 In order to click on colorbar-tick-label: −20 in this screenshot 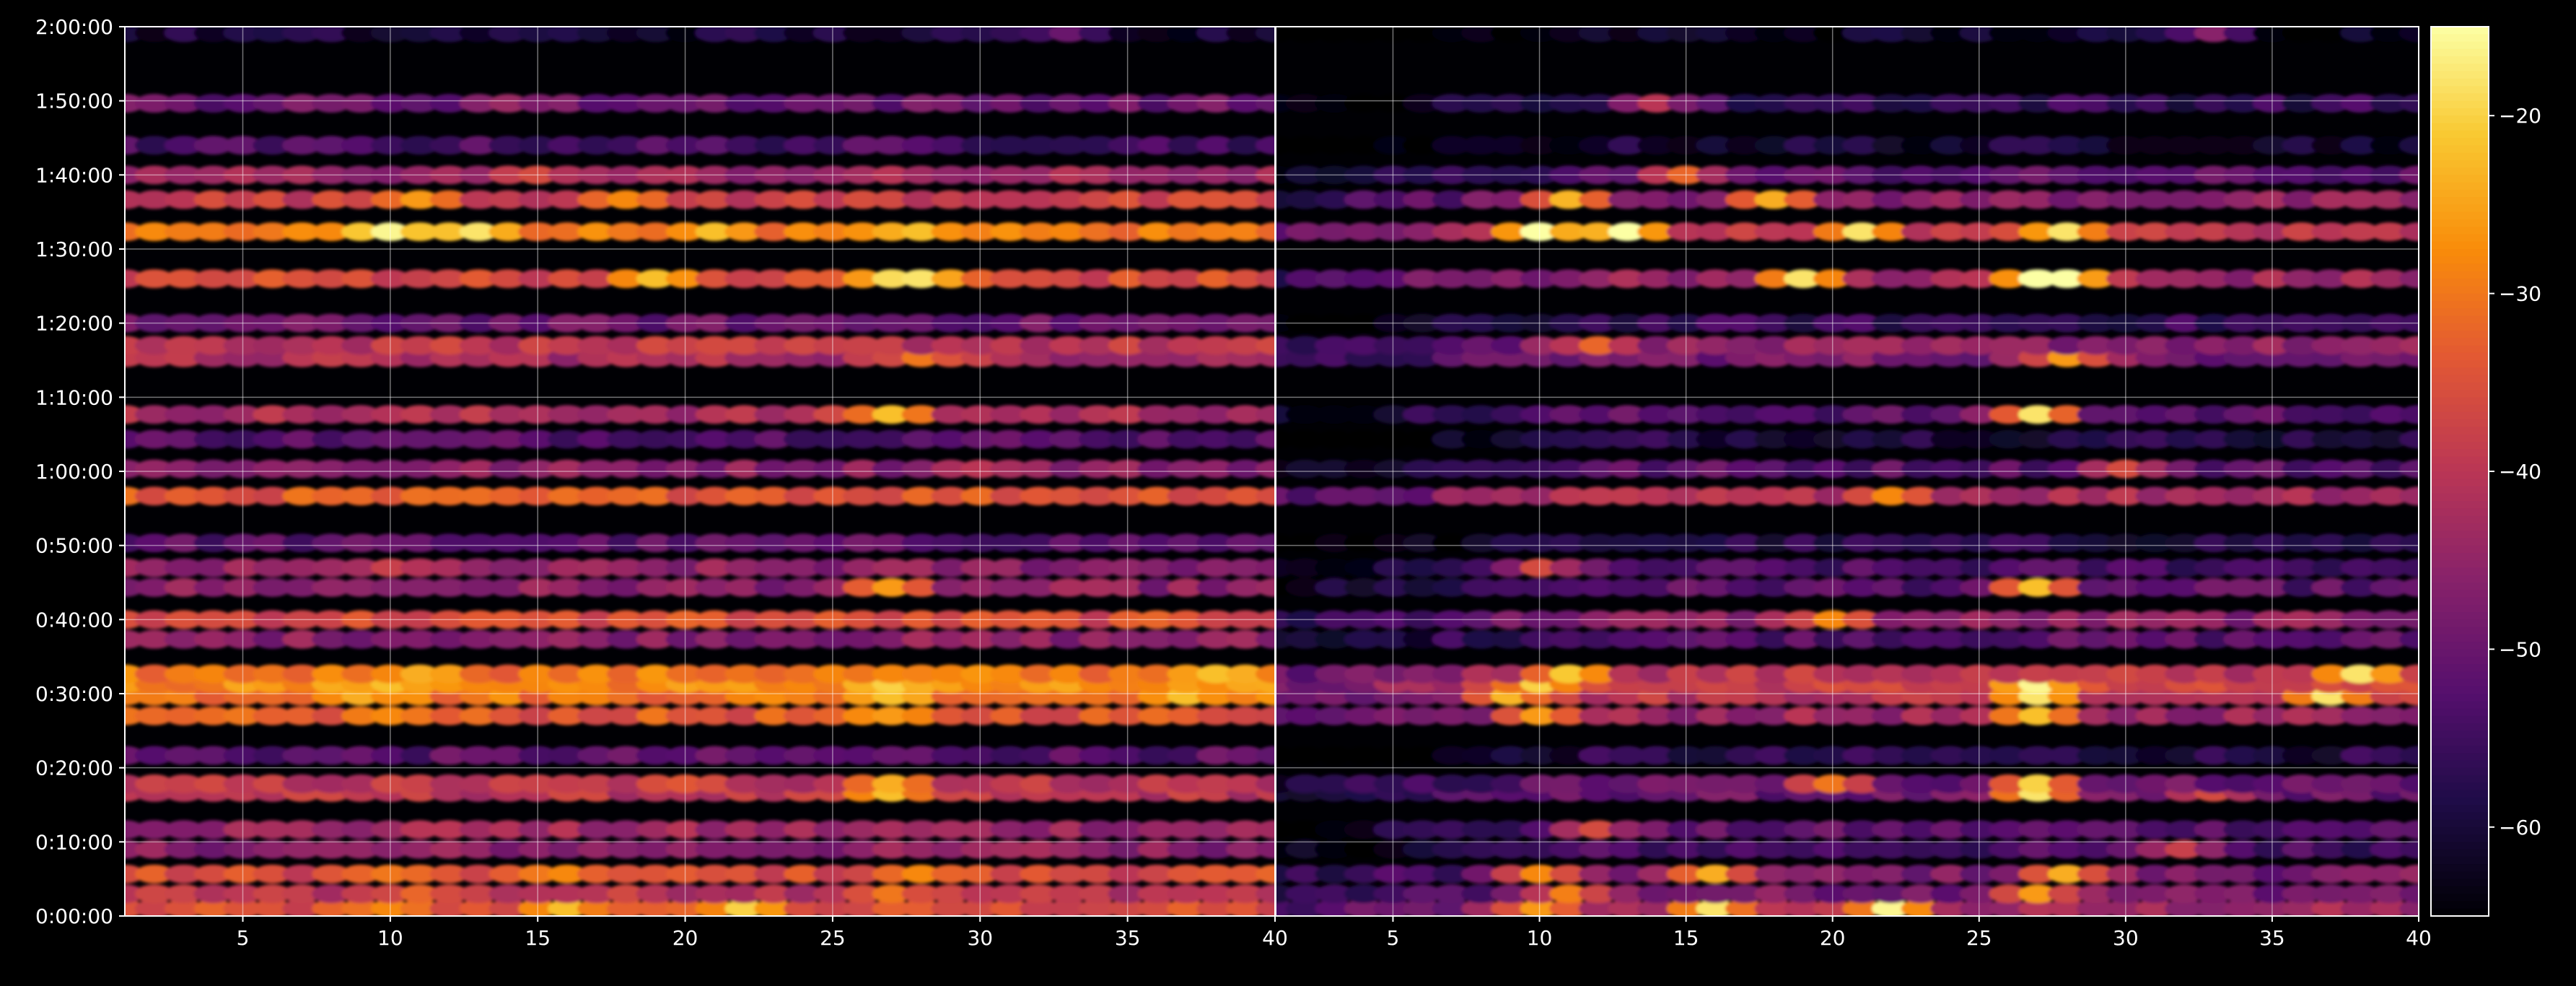, I will do `click(2520, 116)`.